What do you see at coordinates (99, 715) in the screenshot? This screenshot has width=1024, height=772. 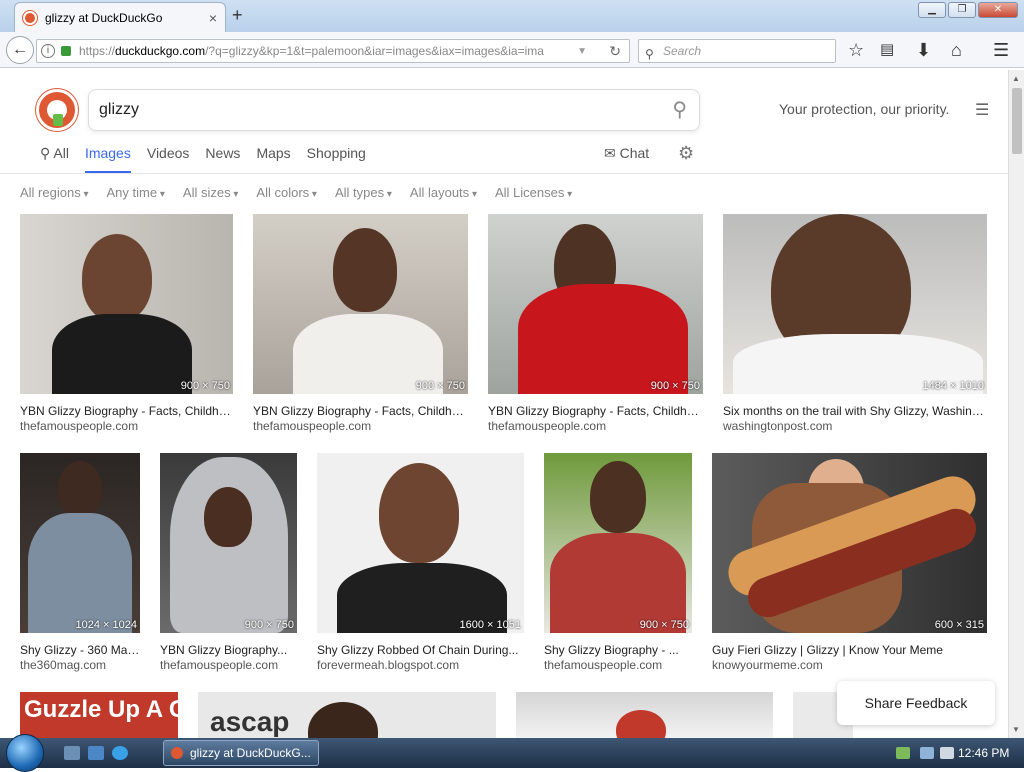 I see `result-thumbnail: Guzzle Up A Glizzy` at bounding box center [99, 715].